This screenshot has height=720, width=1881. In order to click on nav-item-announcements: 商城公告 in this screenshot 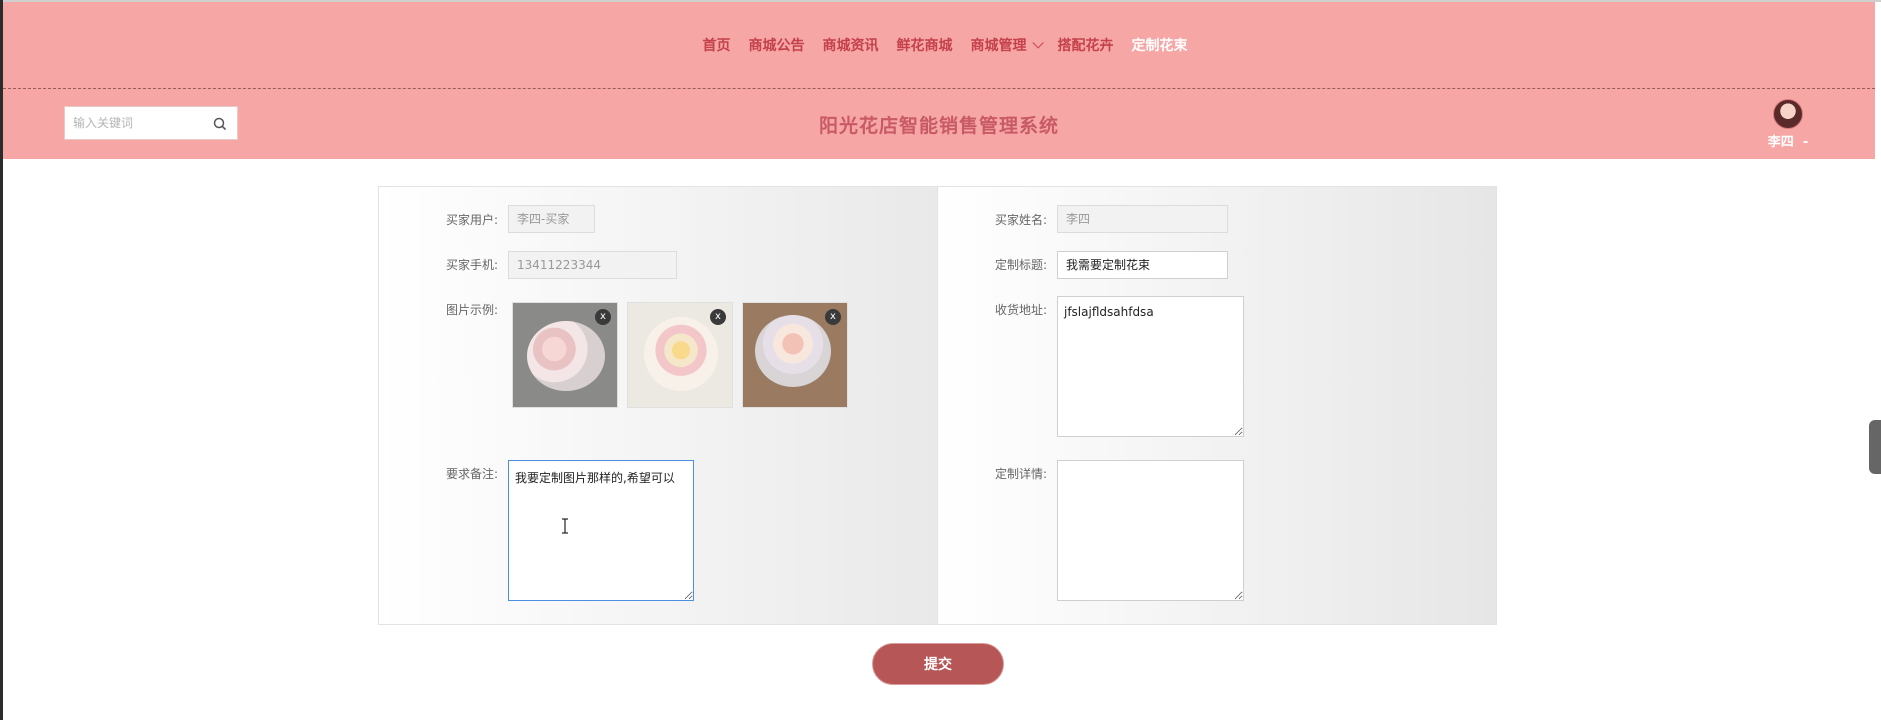, I will do `click(777, 45)`.